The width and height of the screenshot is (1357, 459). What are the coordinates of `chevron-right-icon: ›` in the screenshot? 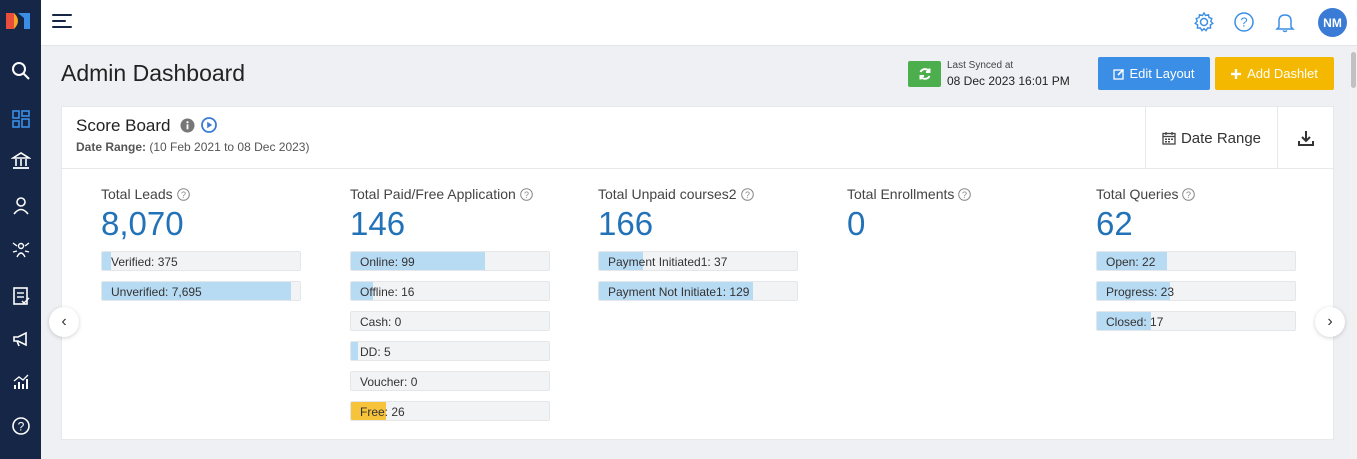 It's located at (1330, 321).